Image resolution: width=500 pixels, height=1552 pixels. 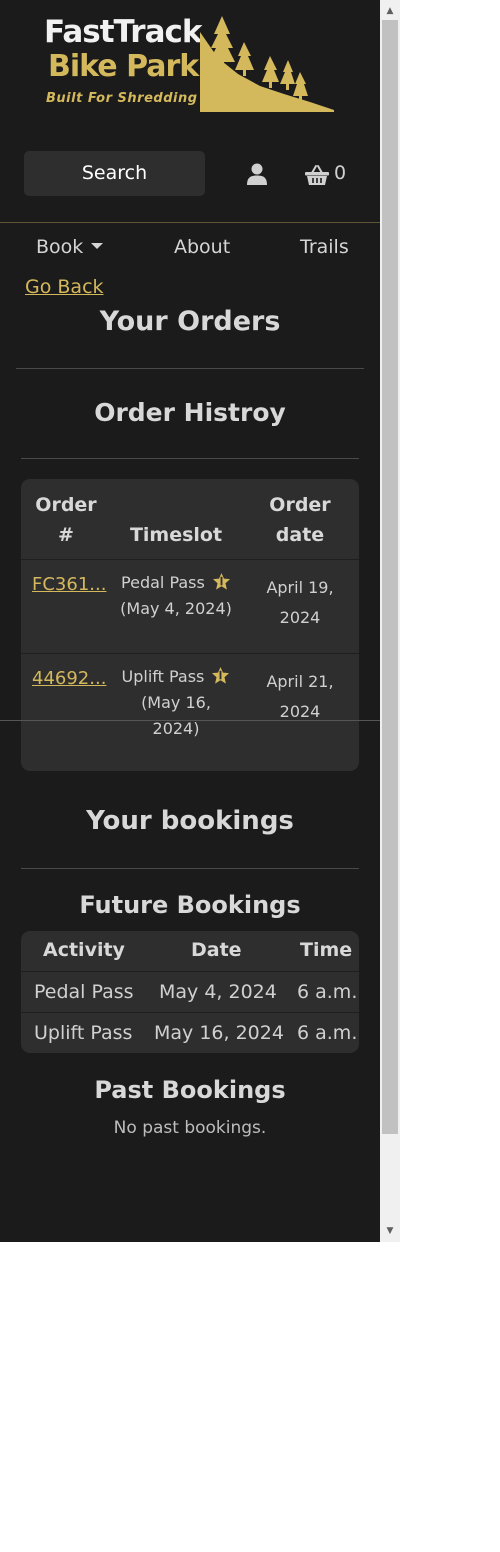 What do you see at coordinates (66, 505) in the screenshot?
I see `col-order-number-line1: Order` at bounding box center [66, 505].